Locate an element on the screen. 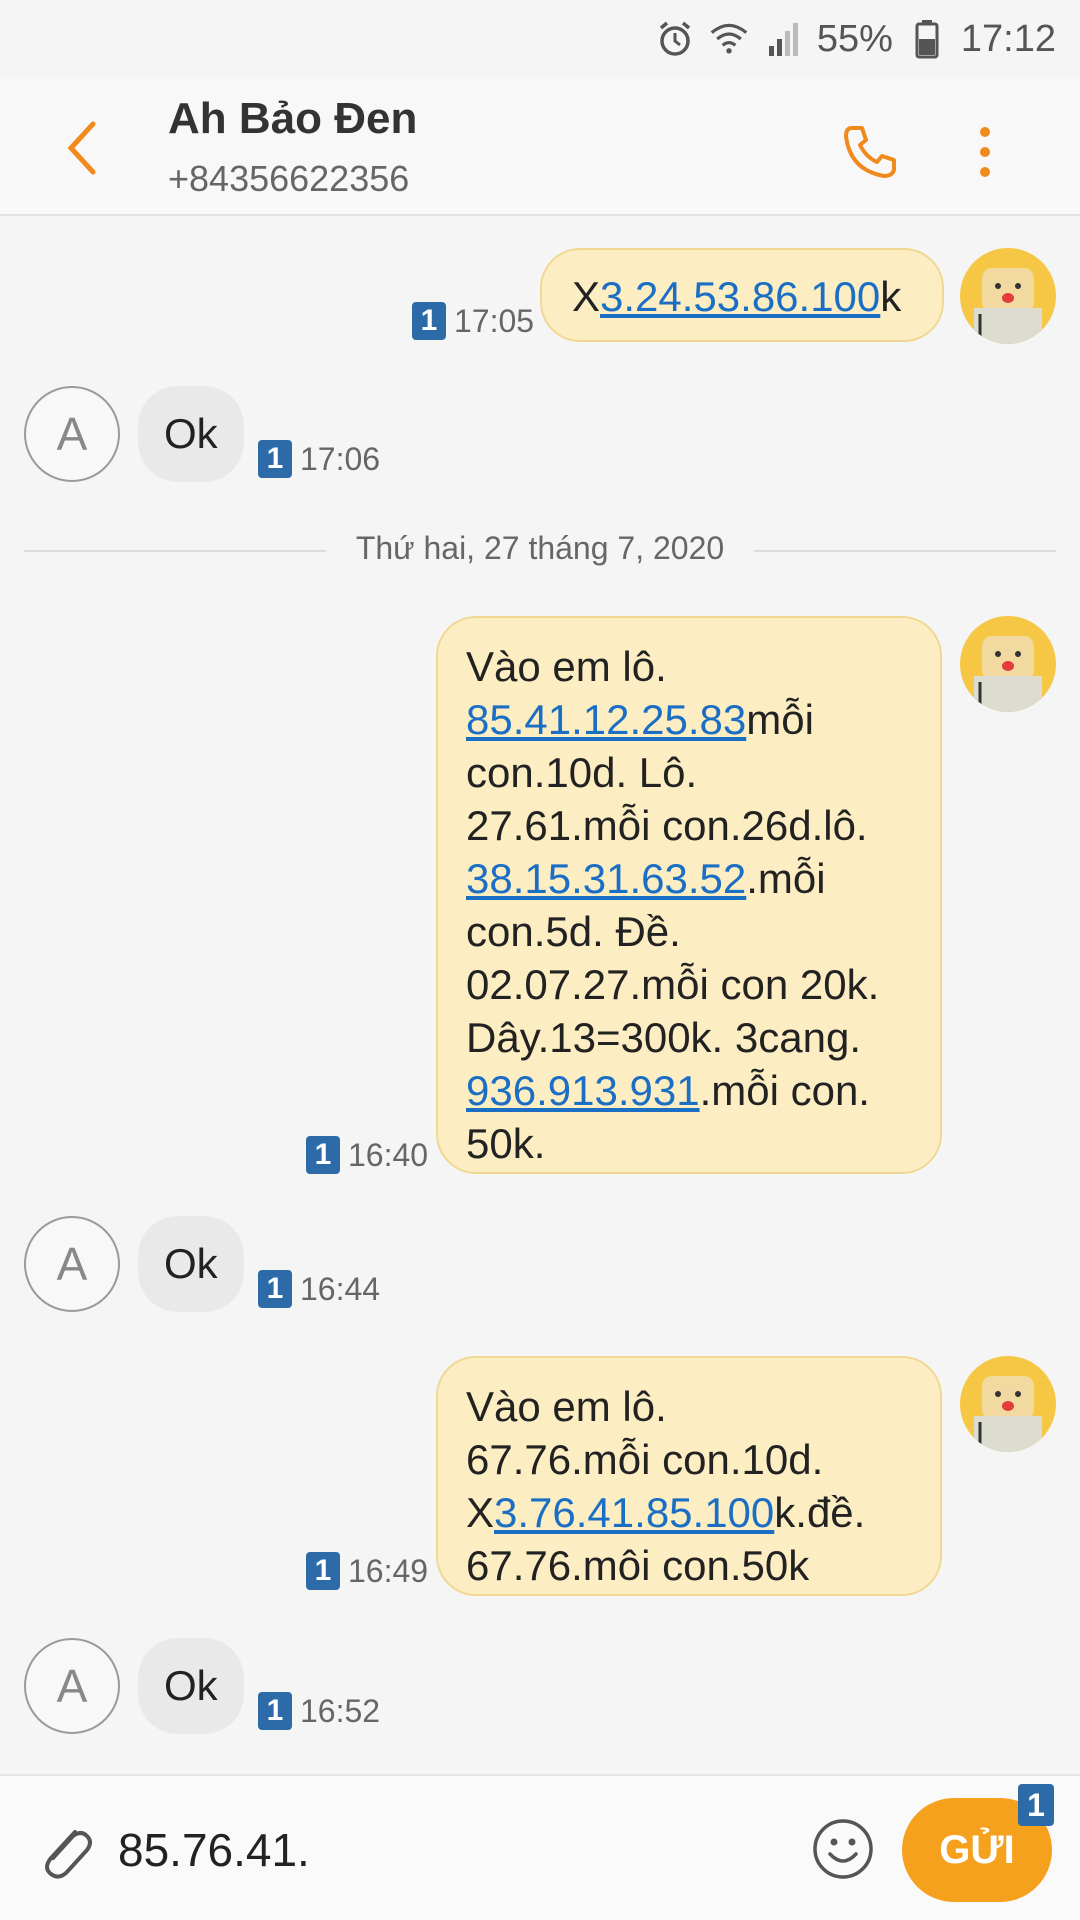  message-line: con.10d. Lô. is located at coordinates (582, 772).